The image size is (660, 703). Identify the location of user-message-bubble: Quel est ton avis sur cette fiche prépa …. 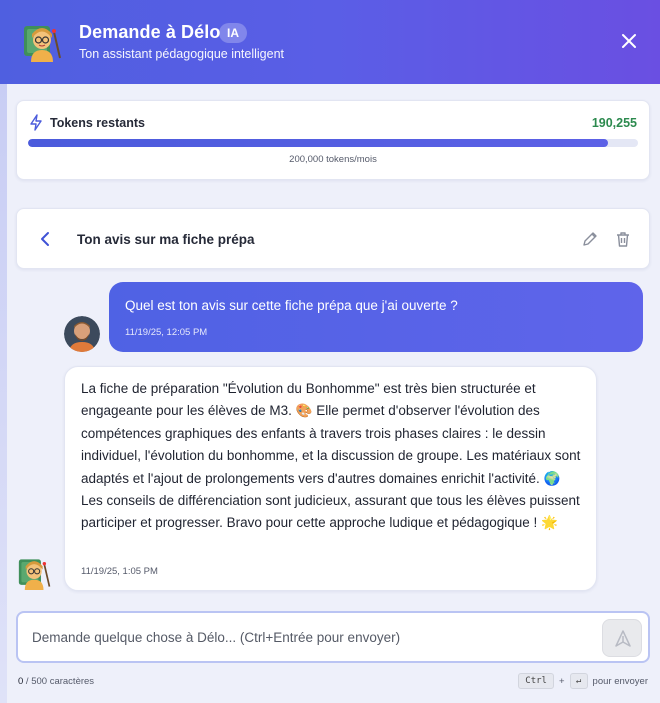
(376, 317).